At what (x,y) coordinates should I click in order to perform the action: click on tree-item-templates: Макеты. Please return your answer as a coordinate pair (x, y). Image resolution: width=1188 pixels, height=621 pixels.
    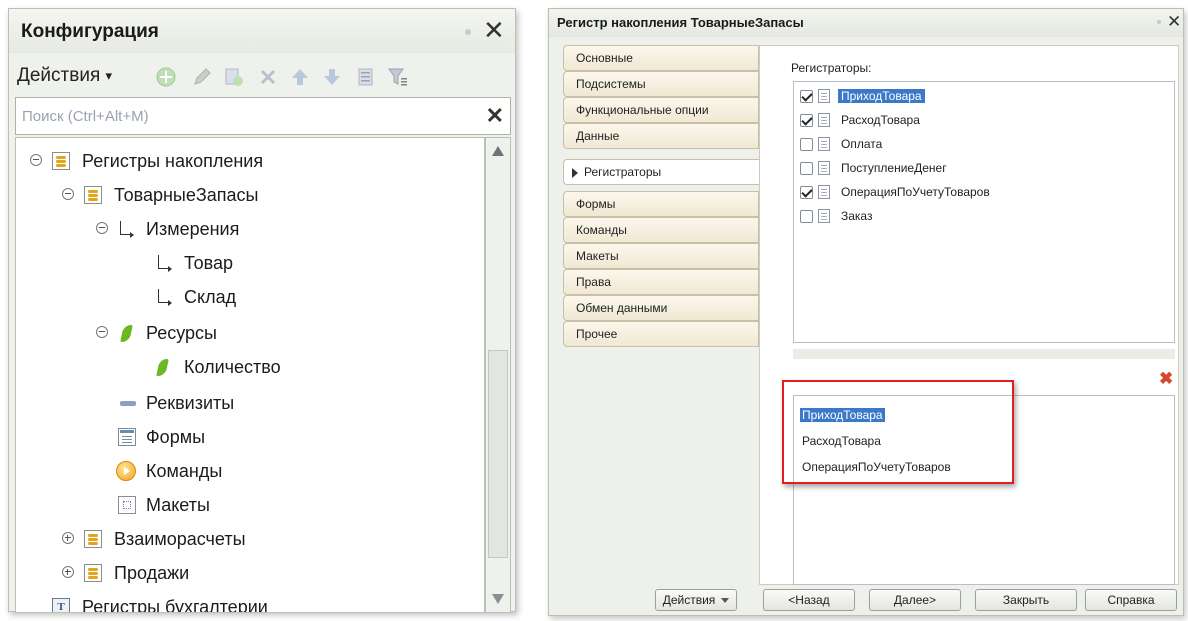
    Looking at the image, I should click on (250, 505).